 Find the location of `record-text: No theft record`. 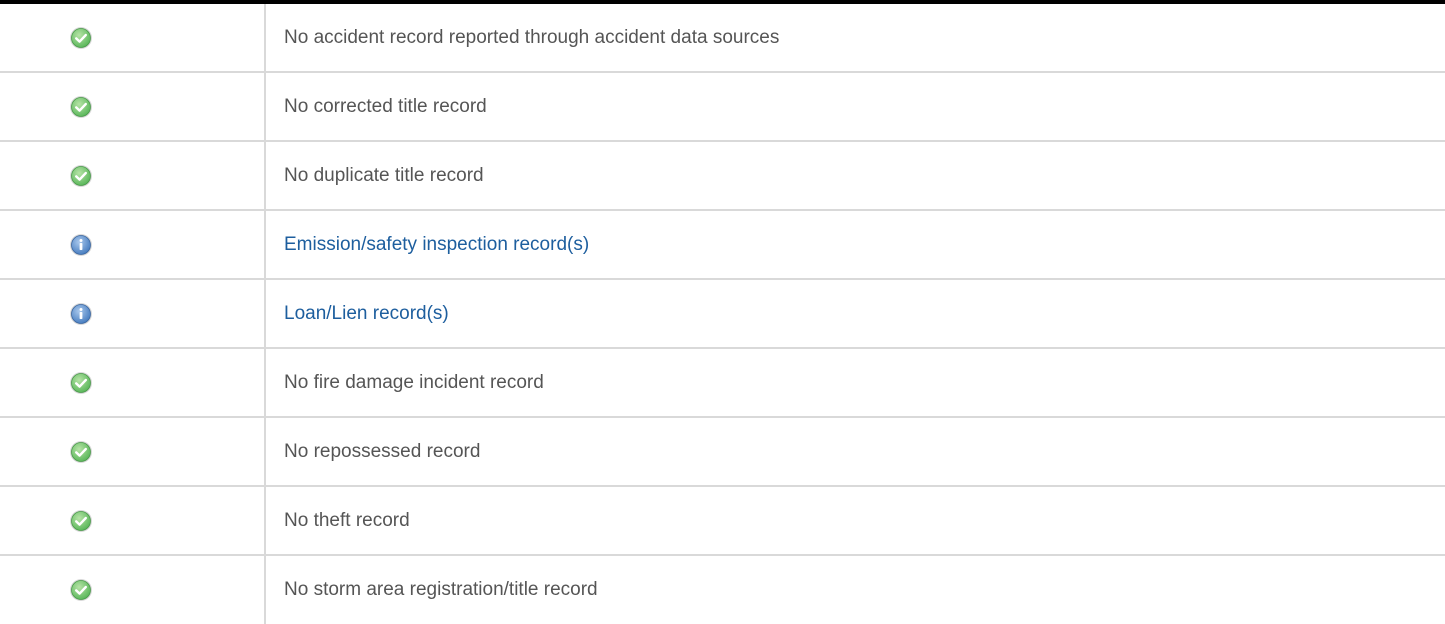

record-text: No theft record is located at coordinates (347, 520).